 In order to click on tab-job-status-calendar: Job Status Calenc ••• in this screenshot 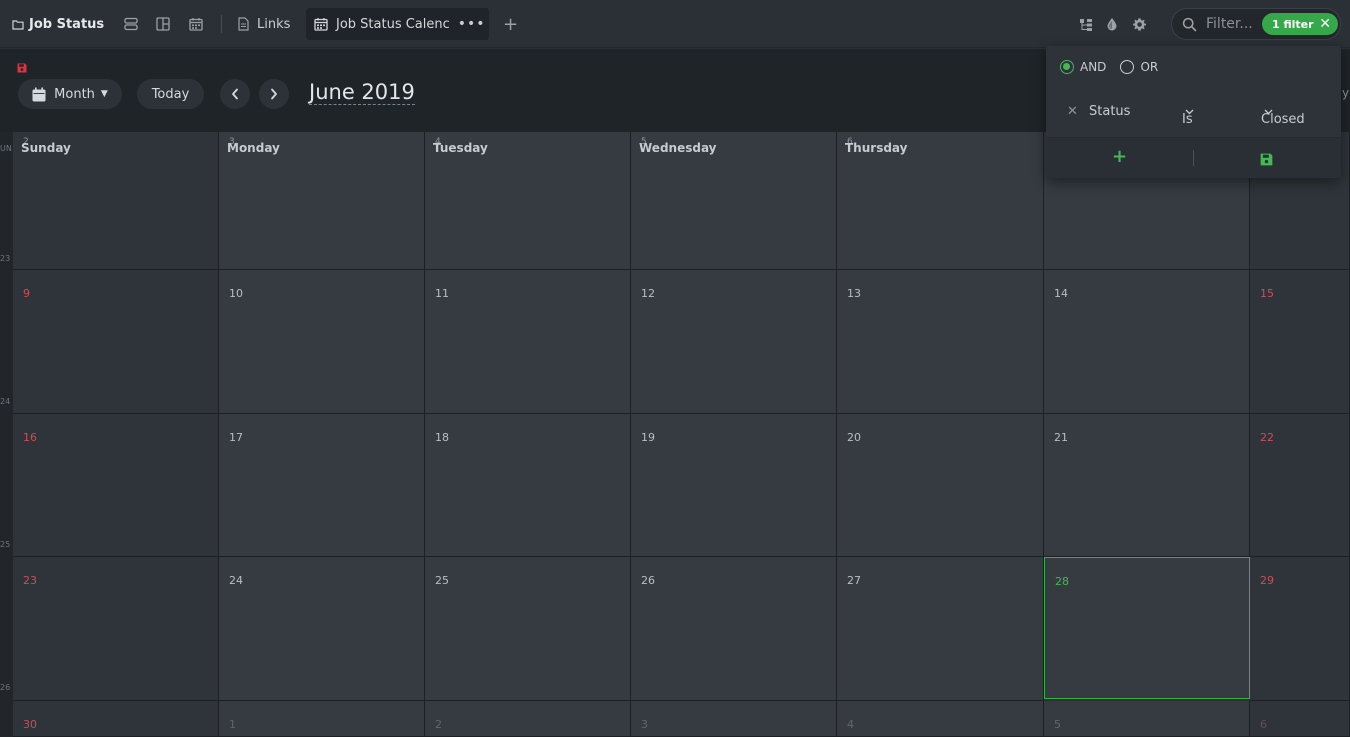, I will do `click(397, 24)`.